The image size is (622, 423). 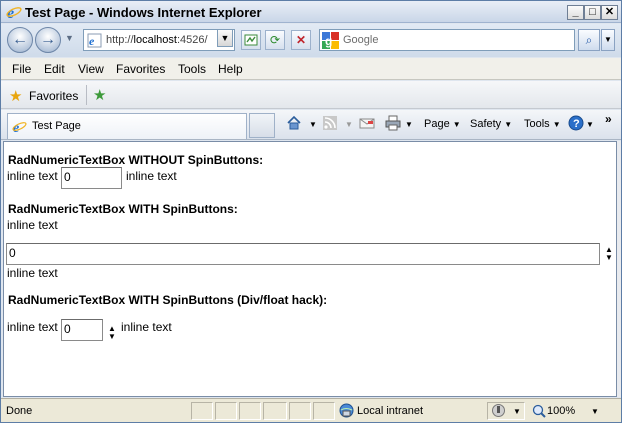 I want to click on google-logo-icon: g, so click(x=330, y=40).